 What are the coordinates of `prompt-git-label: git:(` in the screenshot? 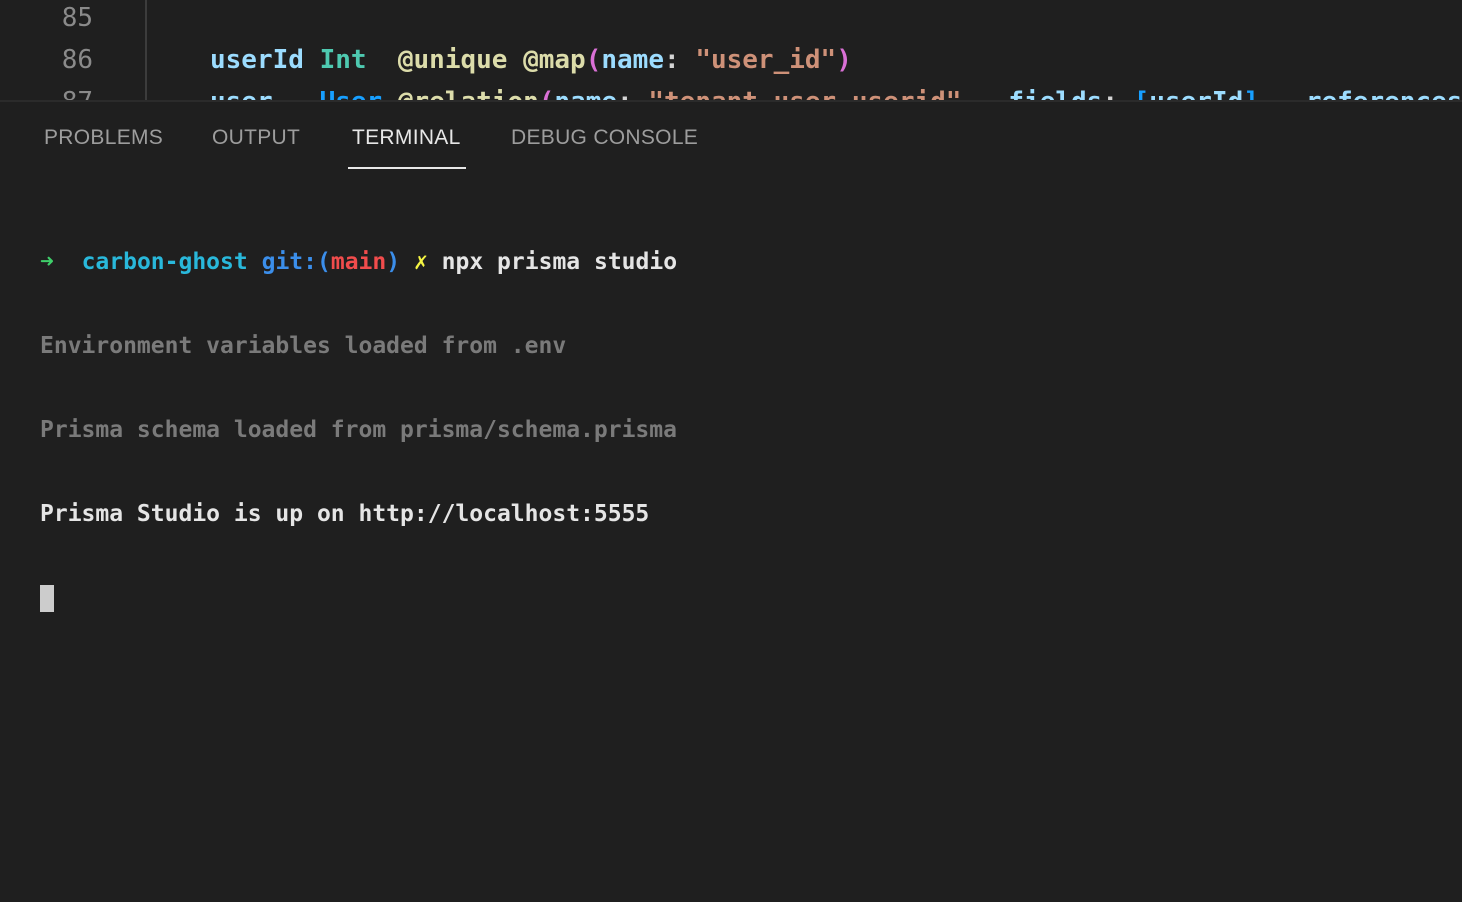 It's located at (296, 262).